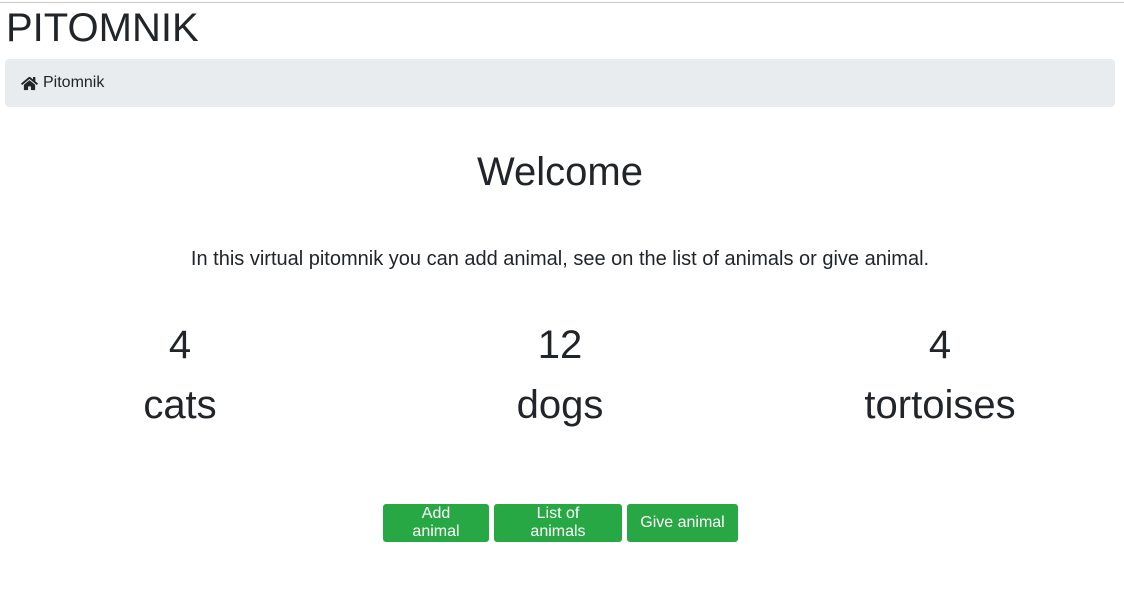 The image size is (1124, 596). Describe the element at coordinates (560, 172) in the screenshot. I see `welcome-heading: Welcome` at that location.